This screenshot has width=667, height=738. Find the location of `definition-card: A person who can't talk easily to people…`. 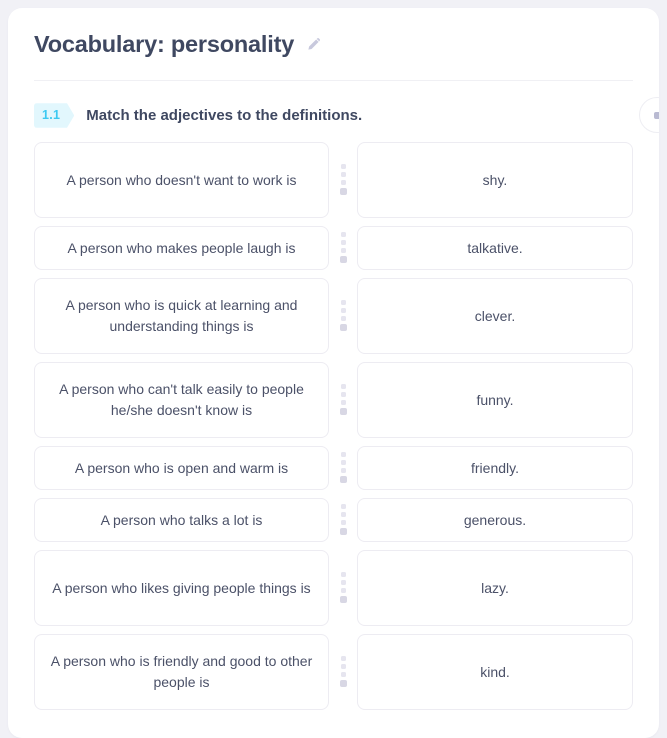

definition-card: A person who can't talk easily to people… is located at coordinates (181, 399).